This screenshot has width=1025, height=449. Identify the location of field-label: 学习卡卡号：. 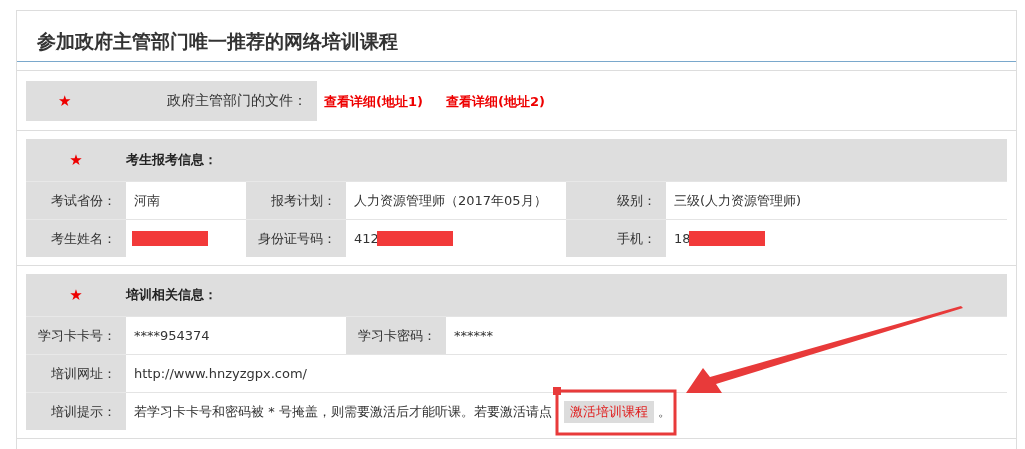
(76, 335).